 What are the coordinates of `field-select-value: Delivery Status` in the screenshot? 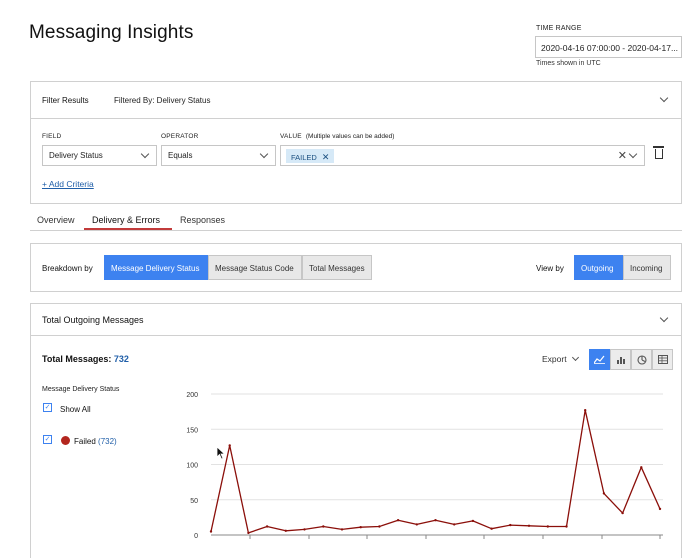 It's located at (76, 155).